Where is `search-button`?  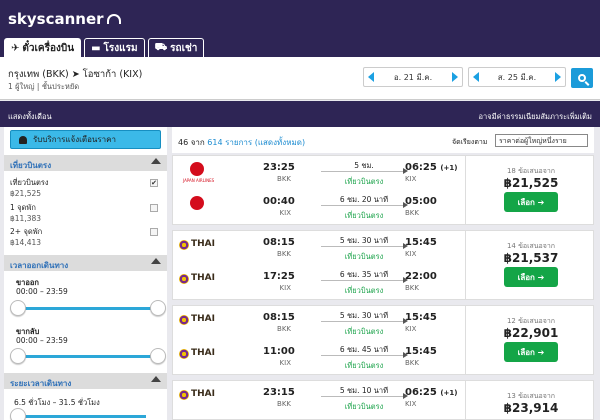
search-button is located at coordinates (582, 78).